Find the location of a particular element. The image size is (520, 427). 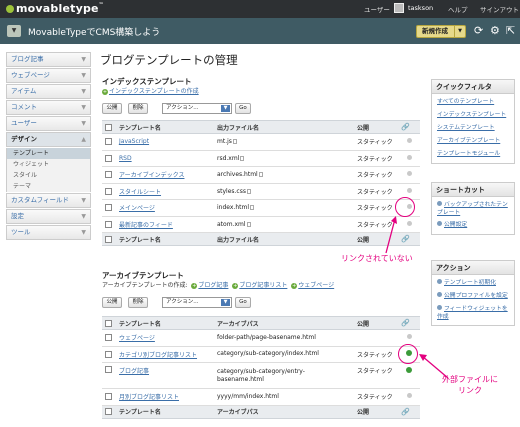

blog-selector-button: ▼ is located at coordinates (14, 31).